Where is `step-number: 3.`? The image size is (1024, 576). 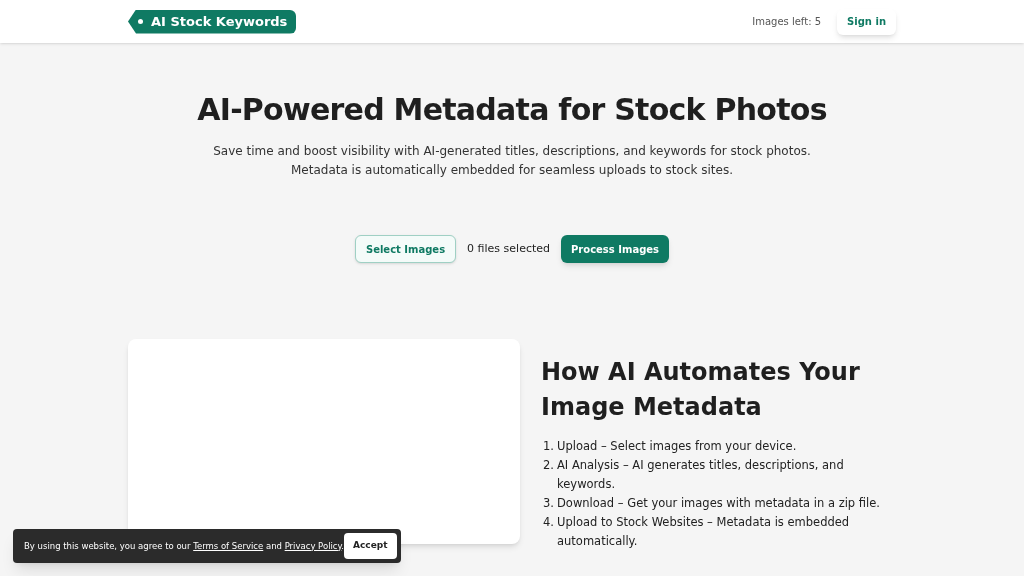 step-number: 3. is located at coordinates (548, 503).